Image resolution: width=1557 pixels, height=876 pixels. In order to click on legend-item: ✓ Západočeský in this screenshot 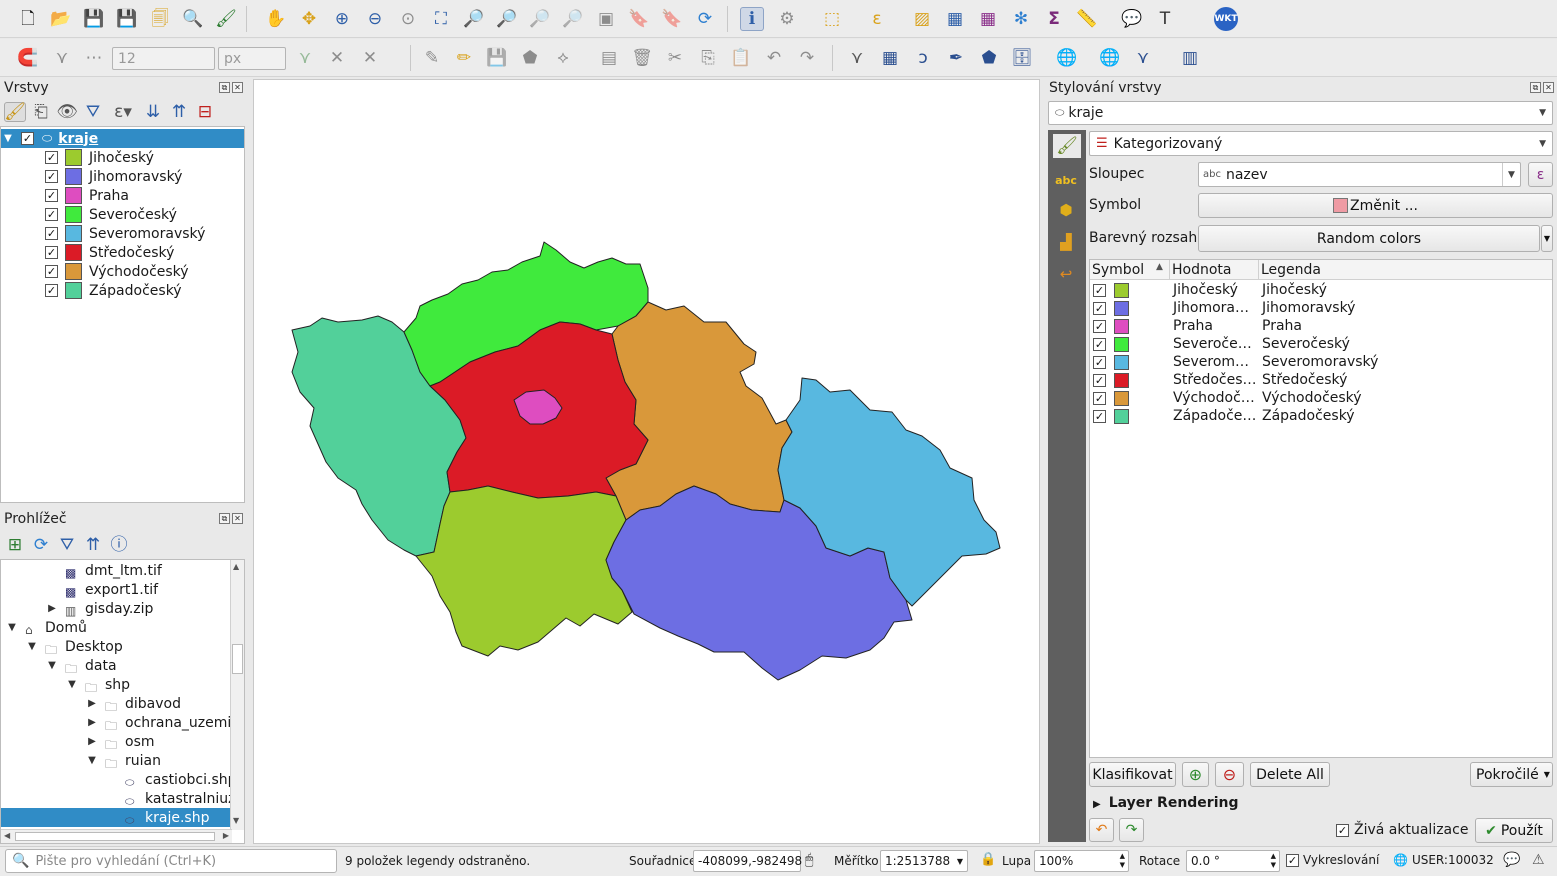, I will do `click(113, 290)`.